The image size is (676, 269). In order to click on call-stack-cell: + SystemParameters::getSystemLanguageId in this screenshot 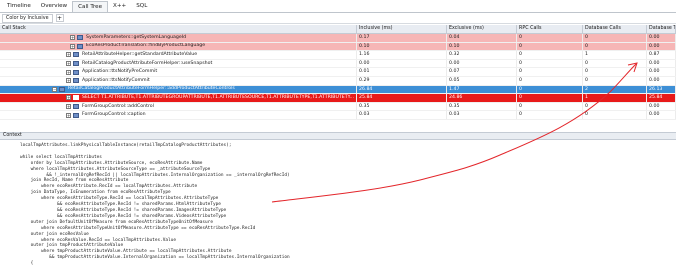, I will do `click(178, 38)`.